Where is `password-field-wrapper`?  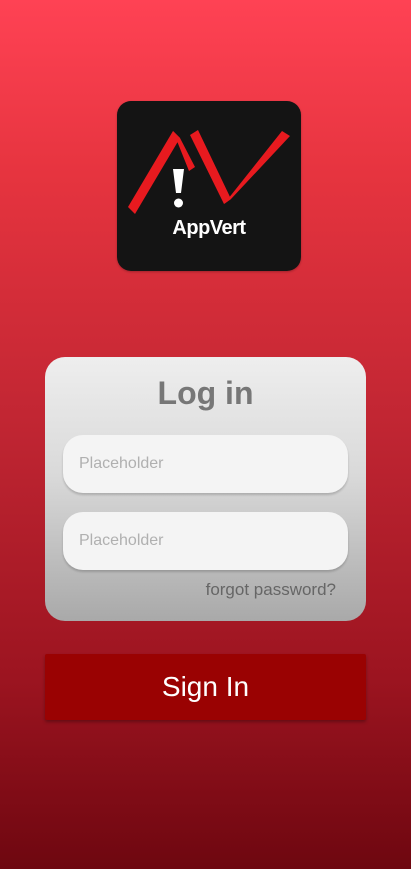
password-field-wrapper is located at coordinates (205, 541).